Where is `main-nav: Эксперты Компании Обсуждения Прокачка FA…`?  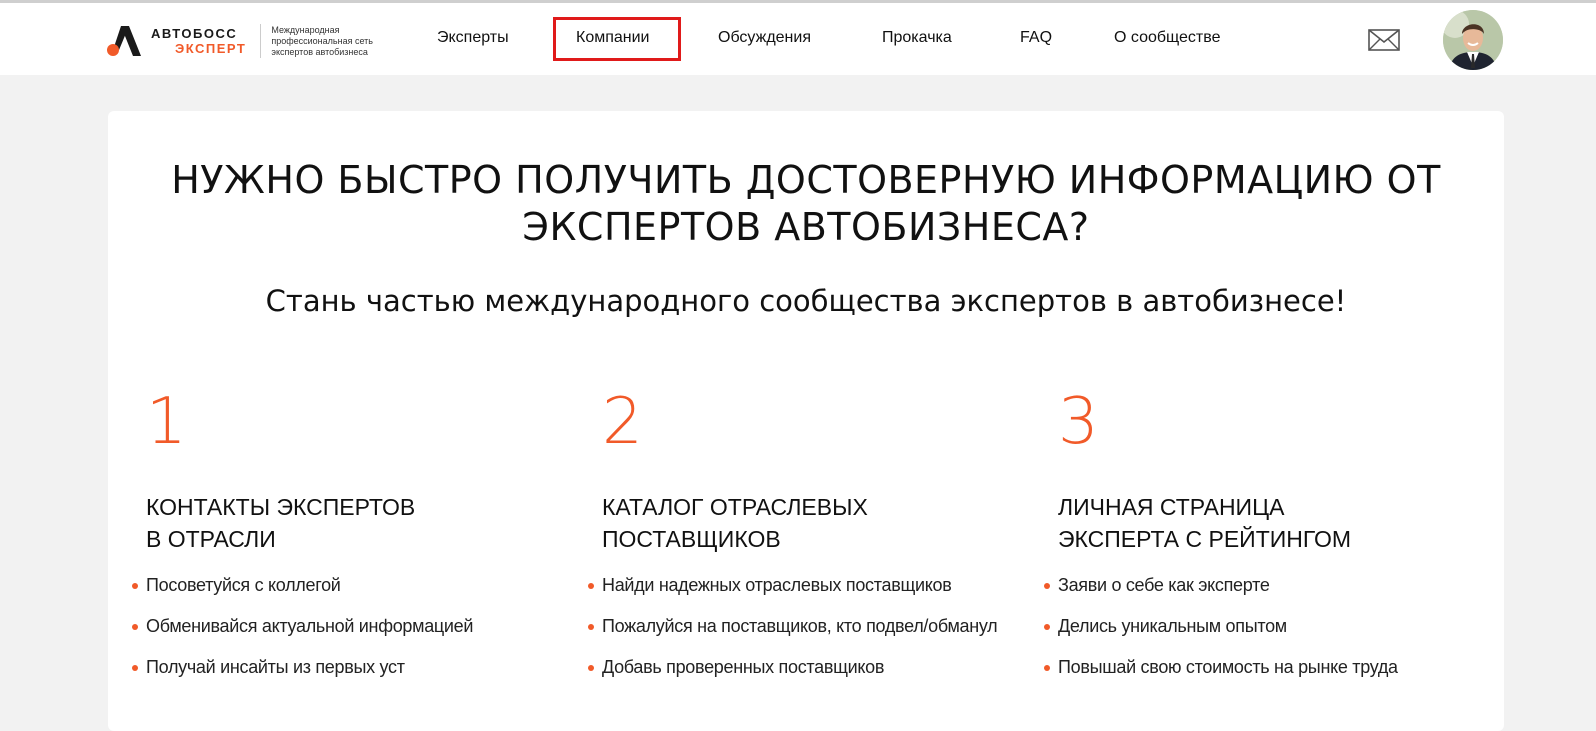
main-nav: Эксперты Компании Обсуждения Прокачка FA… is located at coordinates (798, 39).